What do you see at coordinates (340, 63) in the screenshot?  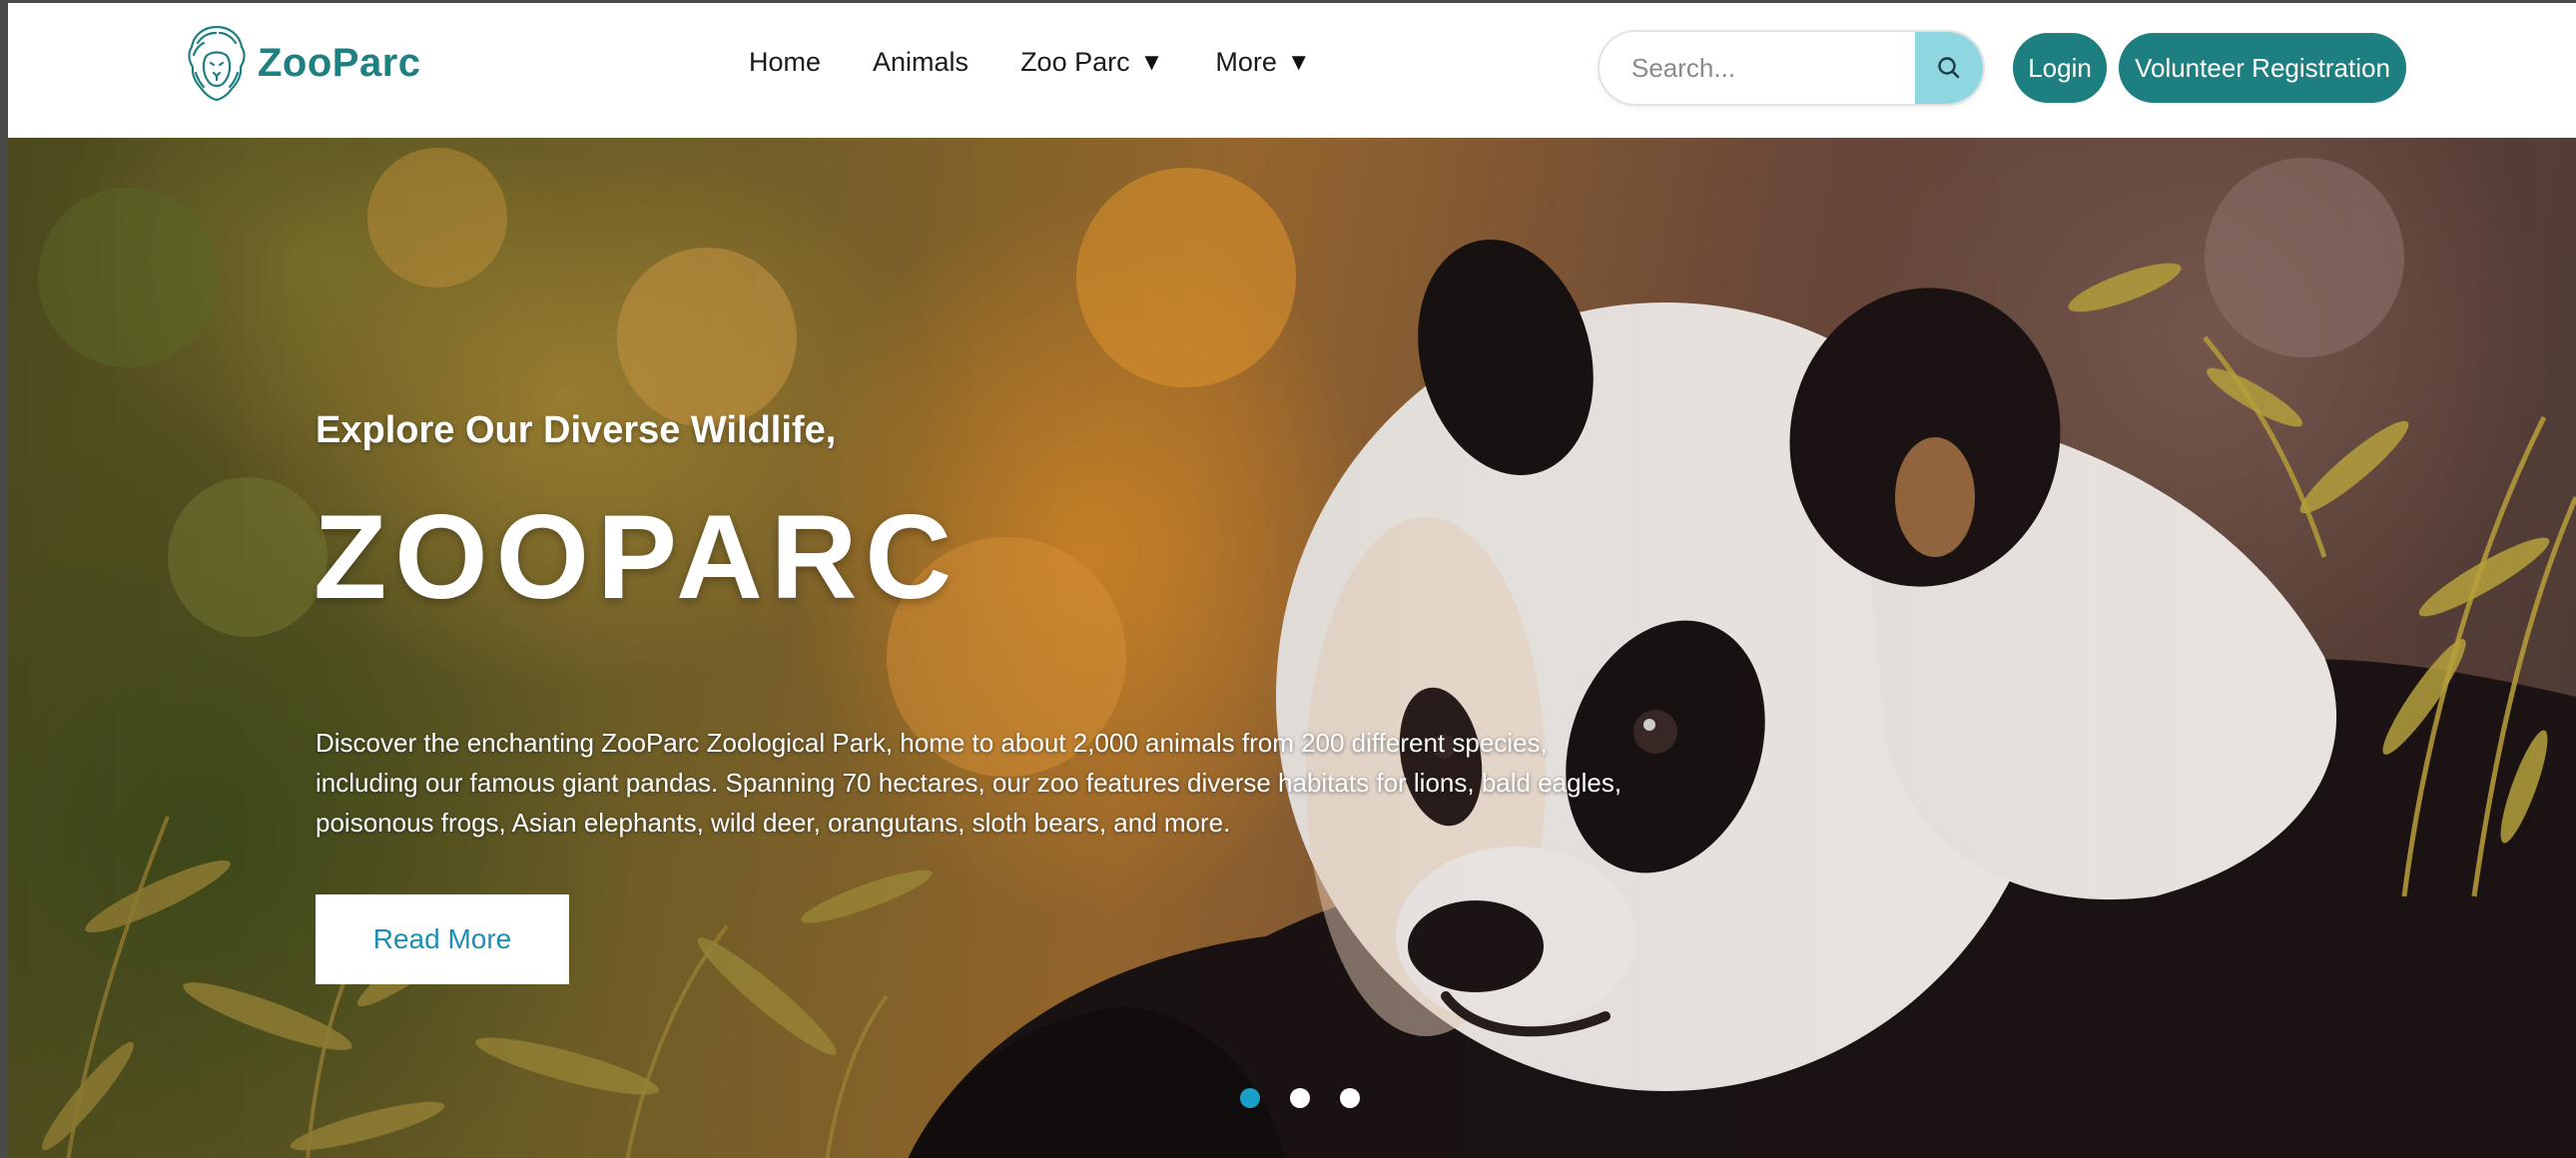 I see `brand-name: ZooParc` at bounding box center [340, 63].